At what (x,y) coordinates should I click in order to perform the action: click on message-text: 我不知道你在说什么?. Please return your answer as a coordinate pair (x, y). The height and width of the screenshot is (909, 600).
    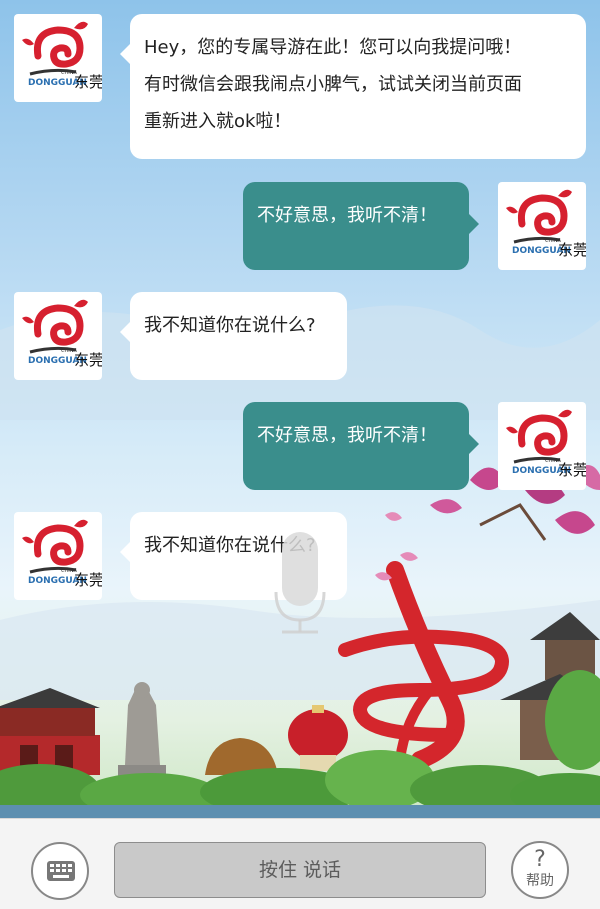
    Looking at the image, I should click on (230, 325).